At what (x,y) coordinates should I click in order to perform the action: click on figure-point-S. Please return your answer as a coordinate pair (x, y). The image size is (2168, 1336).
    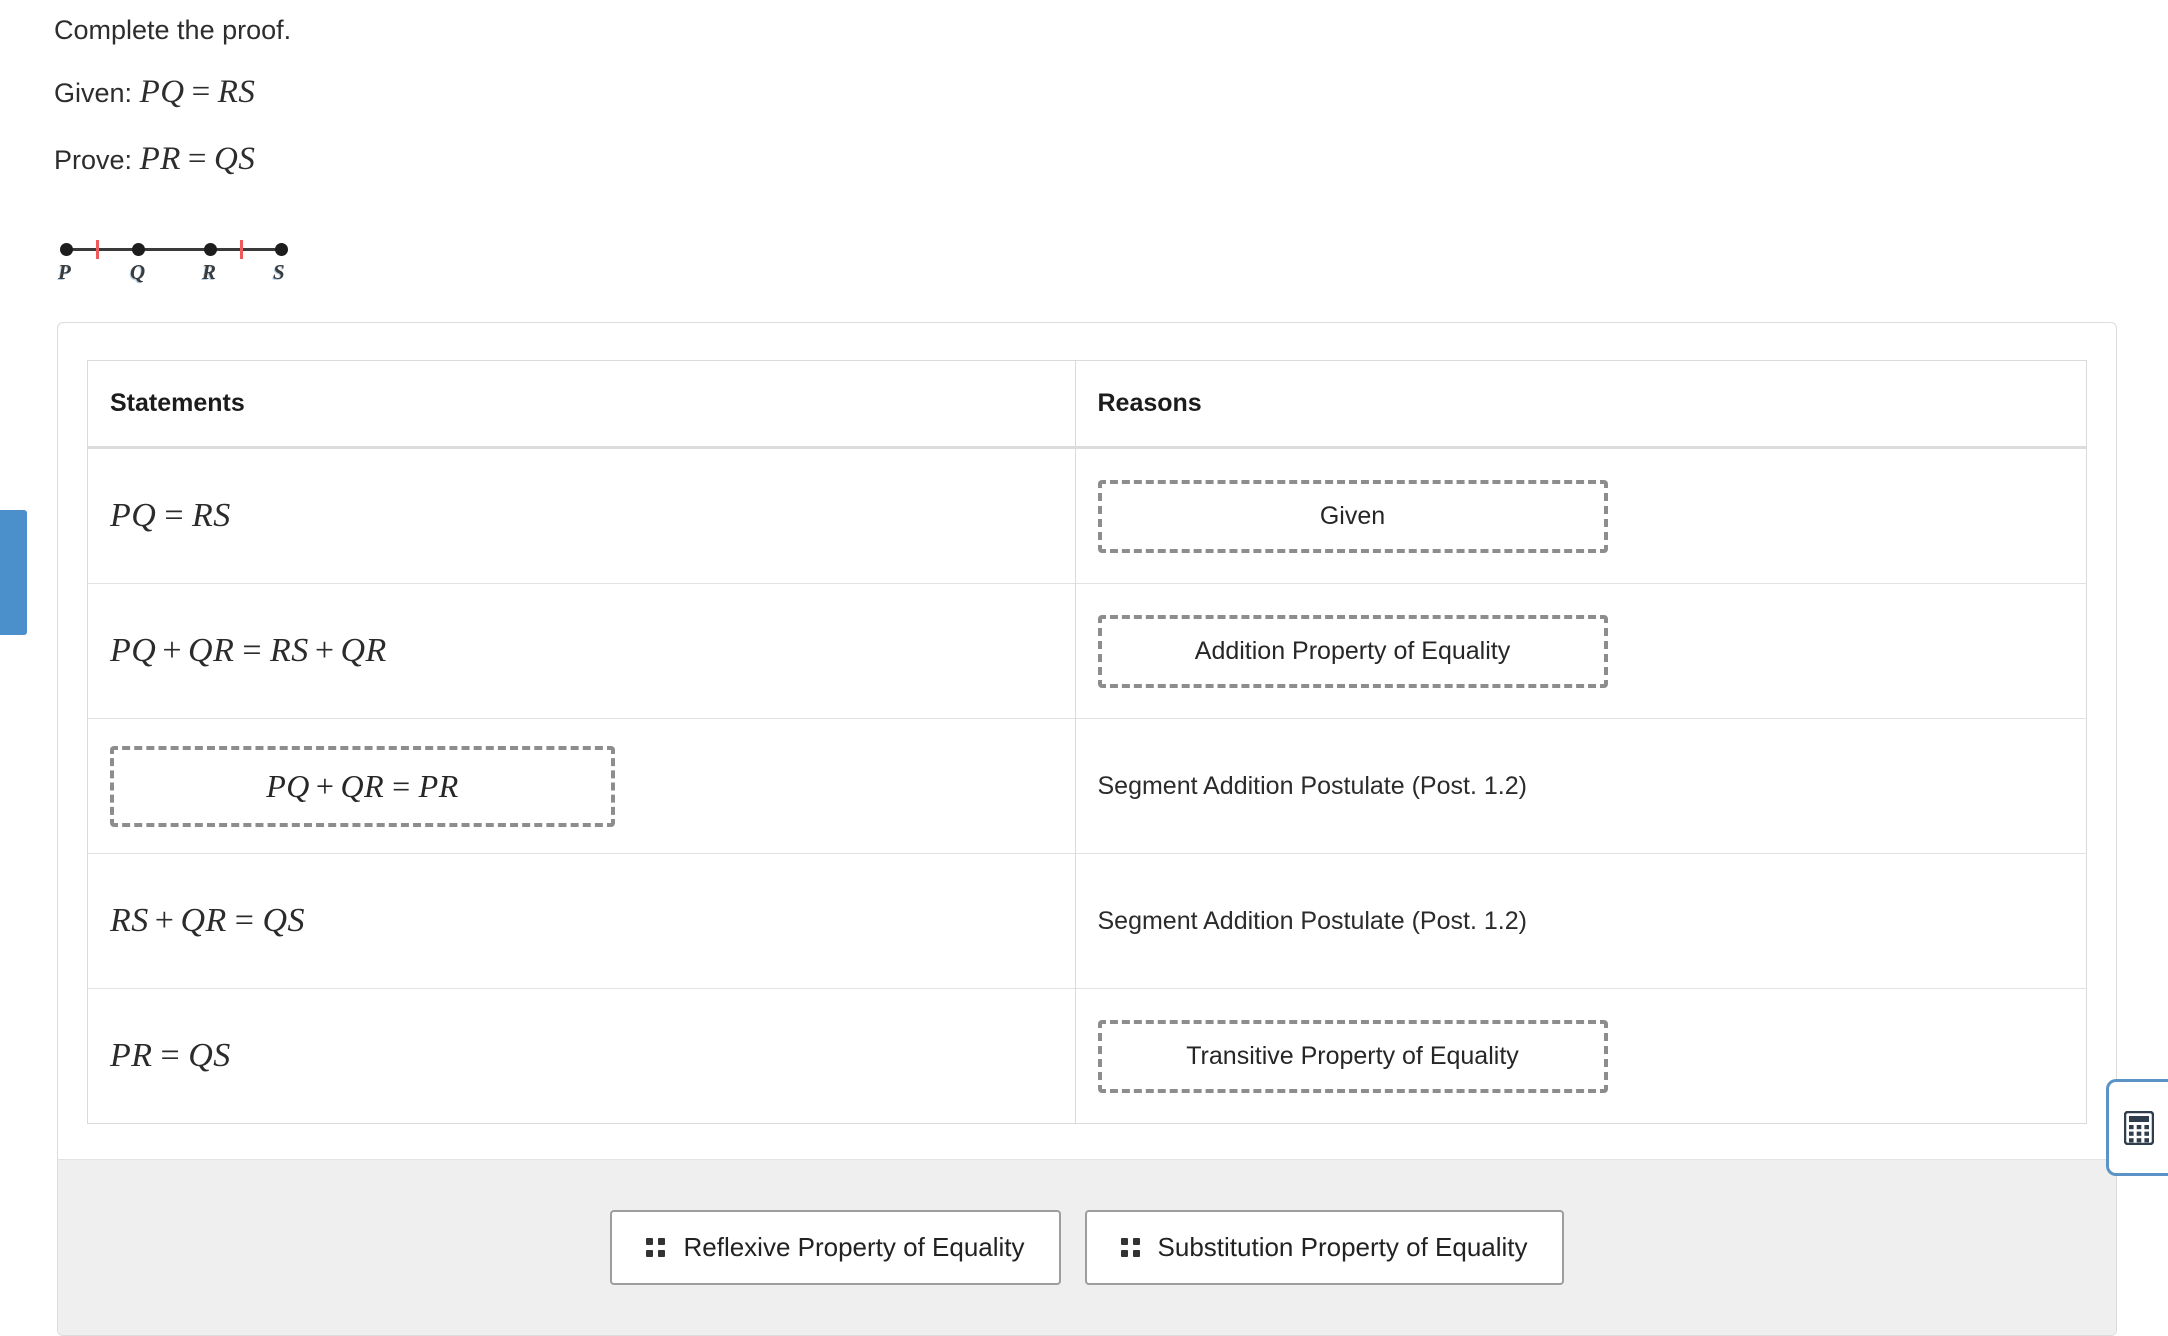
    Looking at the image, I should click on (281, 249).